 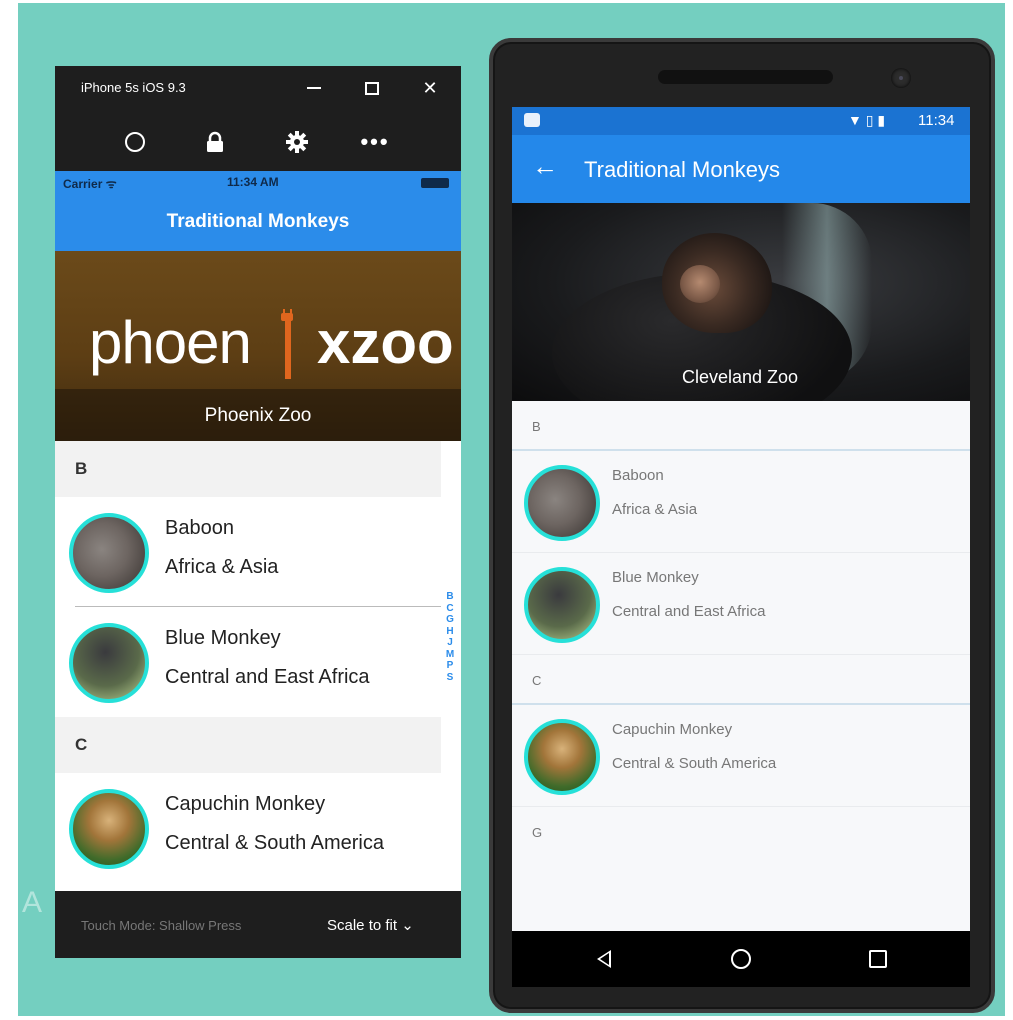 What do you see at coordinates (258, 141) in the screenshot?
I see `simulator-toolbar: •••` at bounding box center [258, 141].